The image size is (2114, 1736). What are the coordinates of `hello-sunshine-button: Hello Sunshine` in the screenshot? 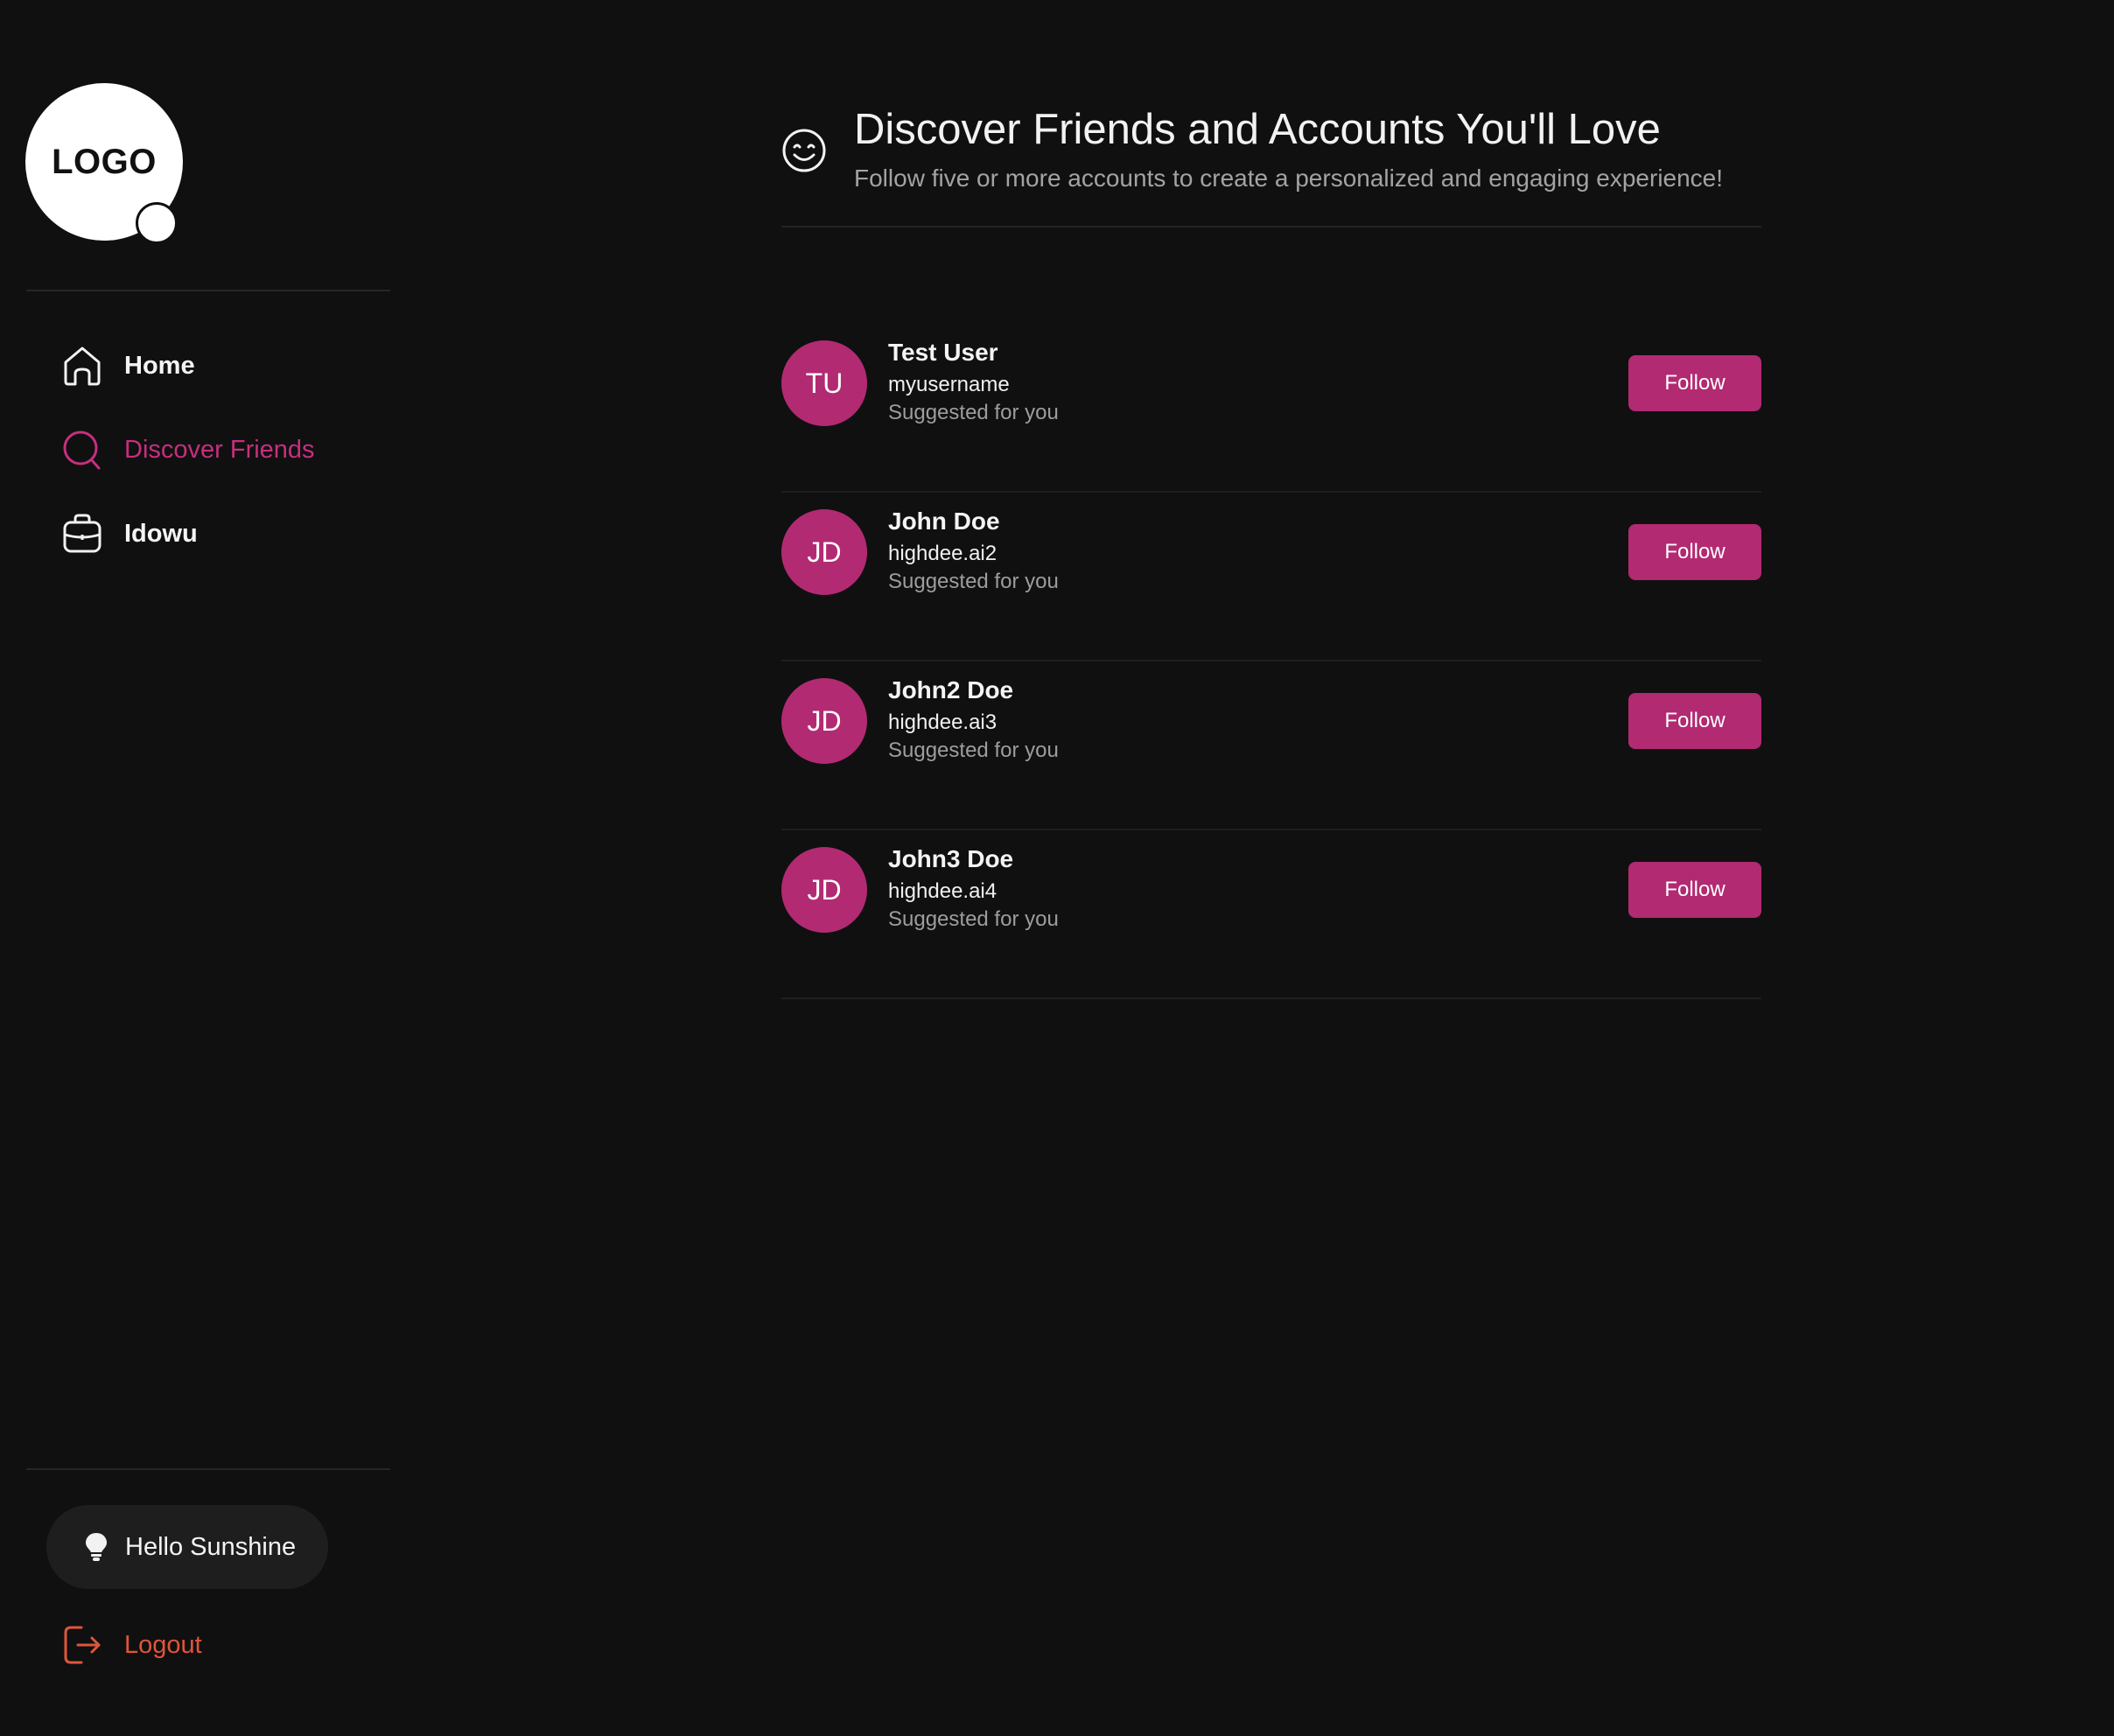 It's located at (187, 1547).